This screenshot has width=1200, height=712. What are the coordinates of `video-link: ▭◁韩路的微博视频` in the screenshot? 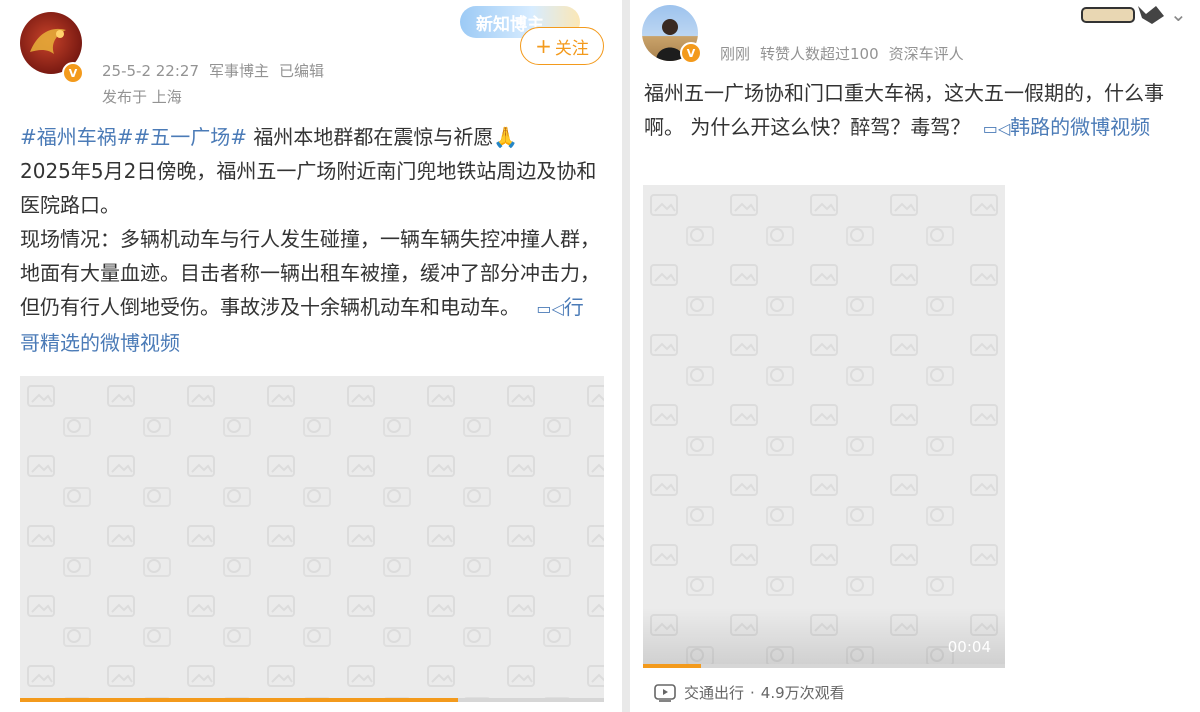 It's located at (1066, 127).